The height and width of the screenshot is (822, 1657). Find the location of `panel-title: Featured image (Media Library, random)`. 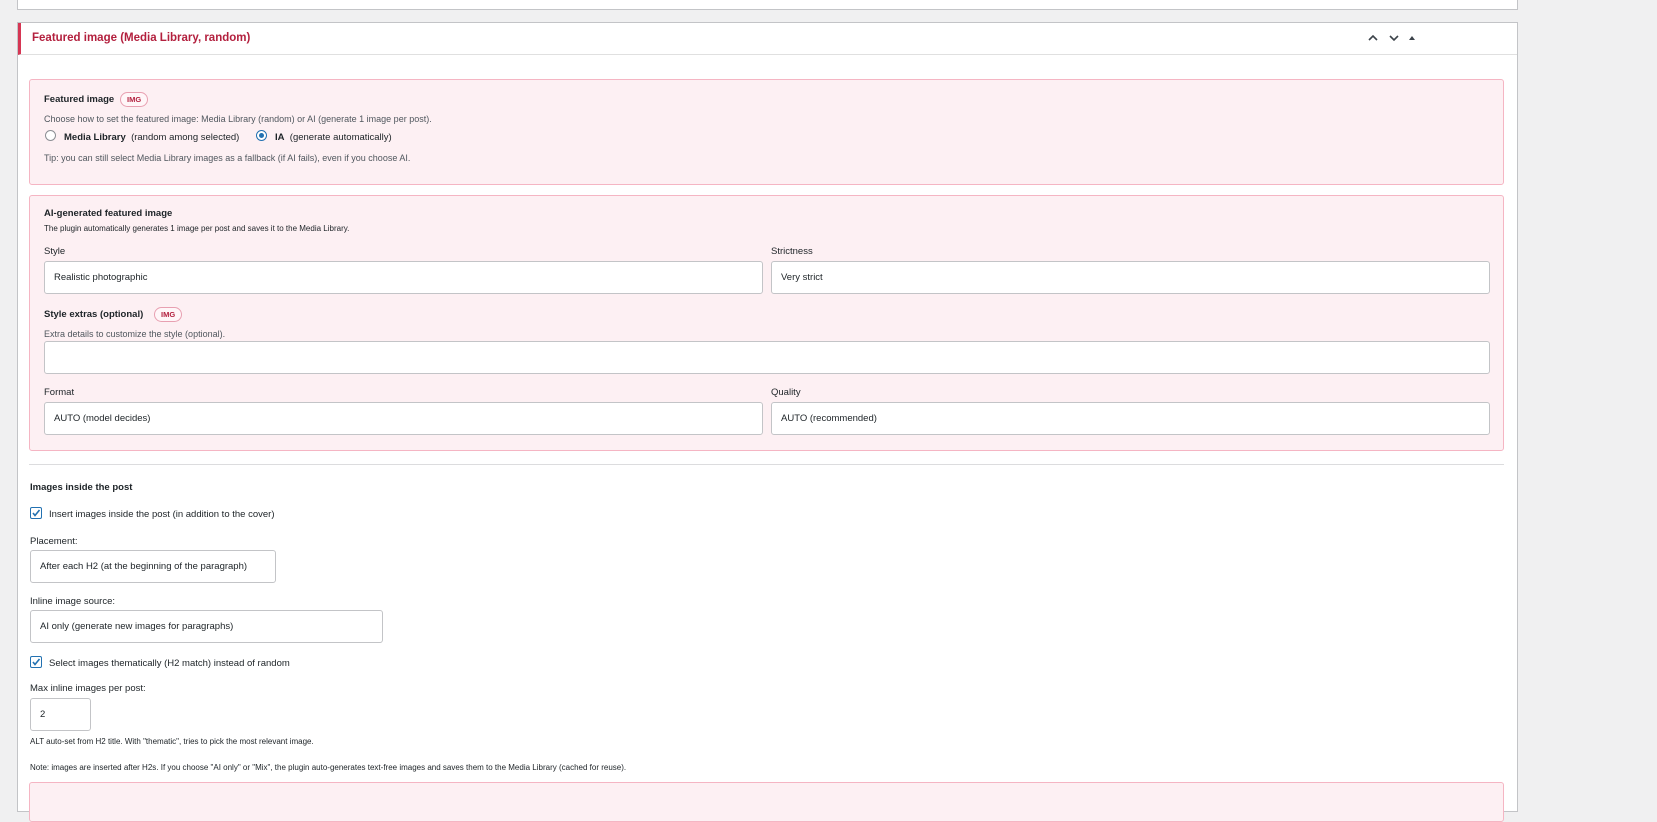

panel-title: Featured image (Media Library, random) is located at coordinates (141, 38).